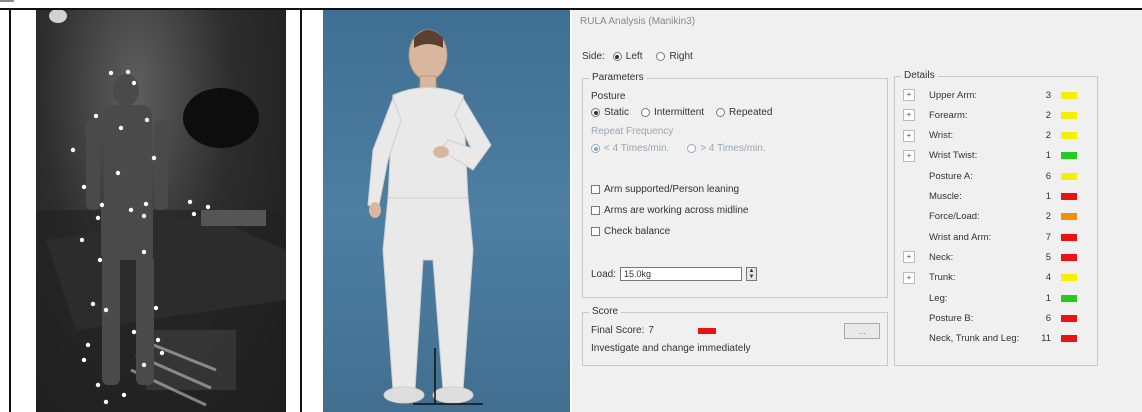 The height and width of the screenshot is (412, 1142). What do you see at coordinates (995, 237) in the screenshot?
I see `details-row: Wrist and Arm: 7` at bounding box center [995, 237].